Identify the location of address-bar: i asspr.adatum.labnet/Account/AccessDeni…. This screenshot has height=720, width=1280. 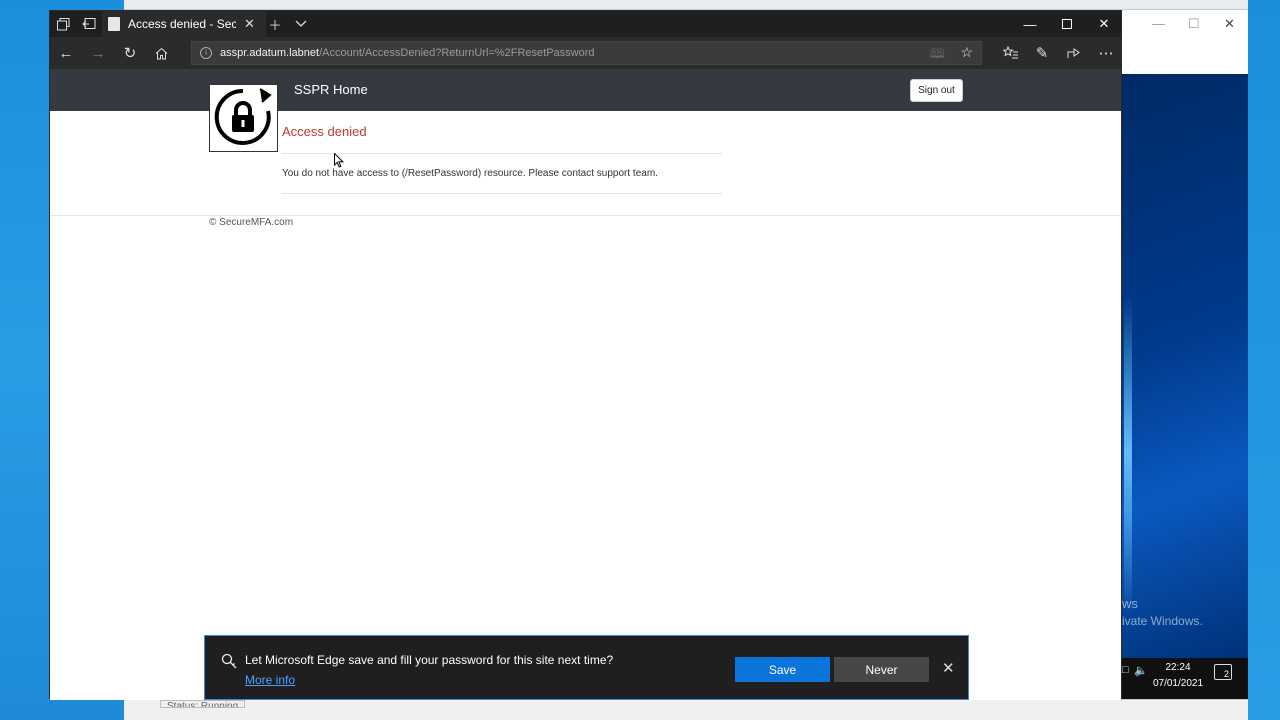
(586, 53).